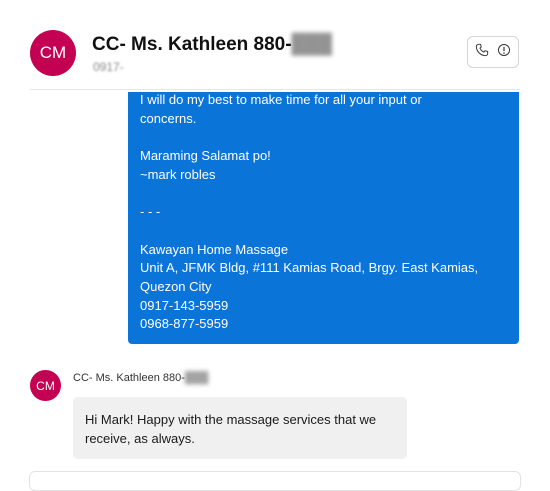 The height and width of the screenshot is (491, 550). I want to click on contact-avatar-initials: CM, so click(53, 52).